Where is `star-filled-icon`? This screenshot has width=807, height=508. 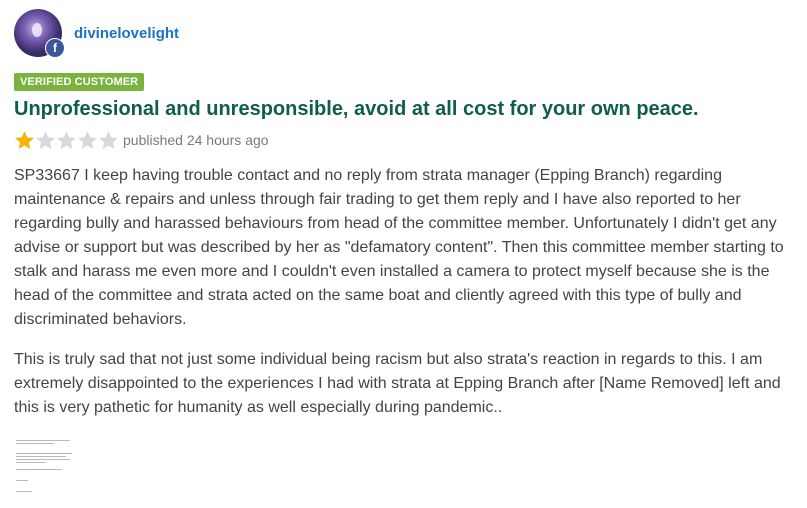
star-filled-icon is located at coordinates (24, 139).